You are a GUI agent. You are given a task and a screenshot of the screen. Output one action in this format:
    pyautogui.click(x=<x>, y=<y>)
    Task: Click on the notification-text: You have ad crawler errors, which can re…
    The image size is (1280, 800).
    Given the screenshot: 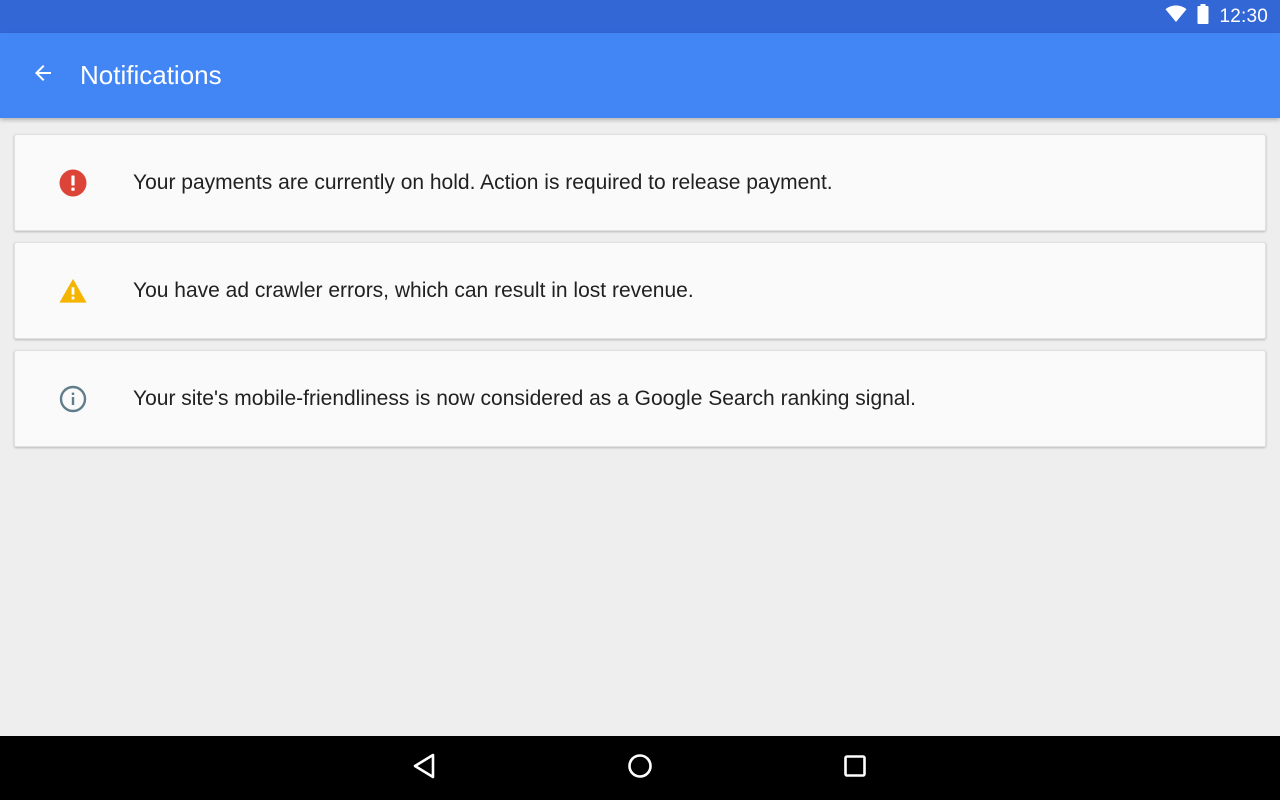 What is the action you would take?
    pyautogui.click(x=413, y=290)
    